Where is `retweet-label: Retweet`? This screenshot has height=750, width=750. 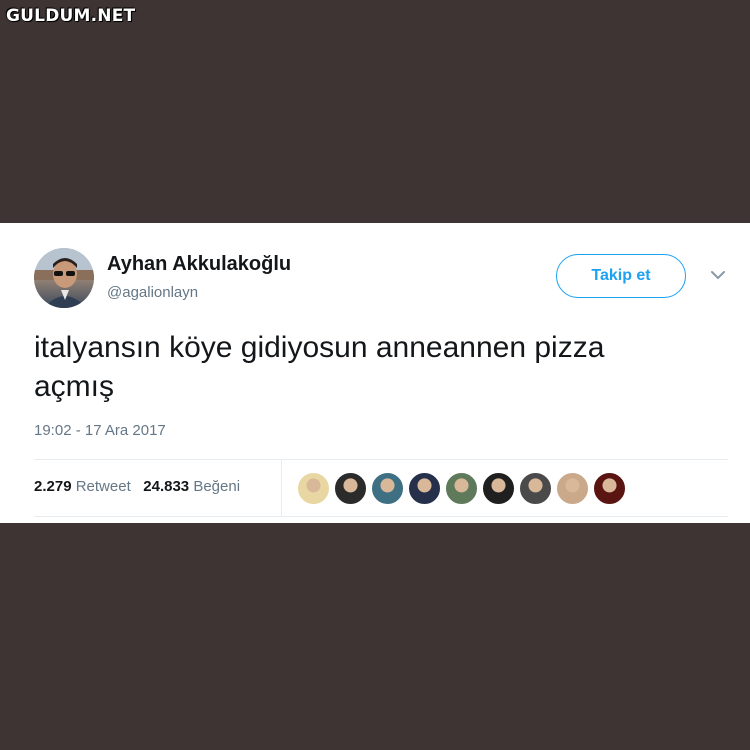 retweet-label: Retweet is located at coordinates (103, 486).